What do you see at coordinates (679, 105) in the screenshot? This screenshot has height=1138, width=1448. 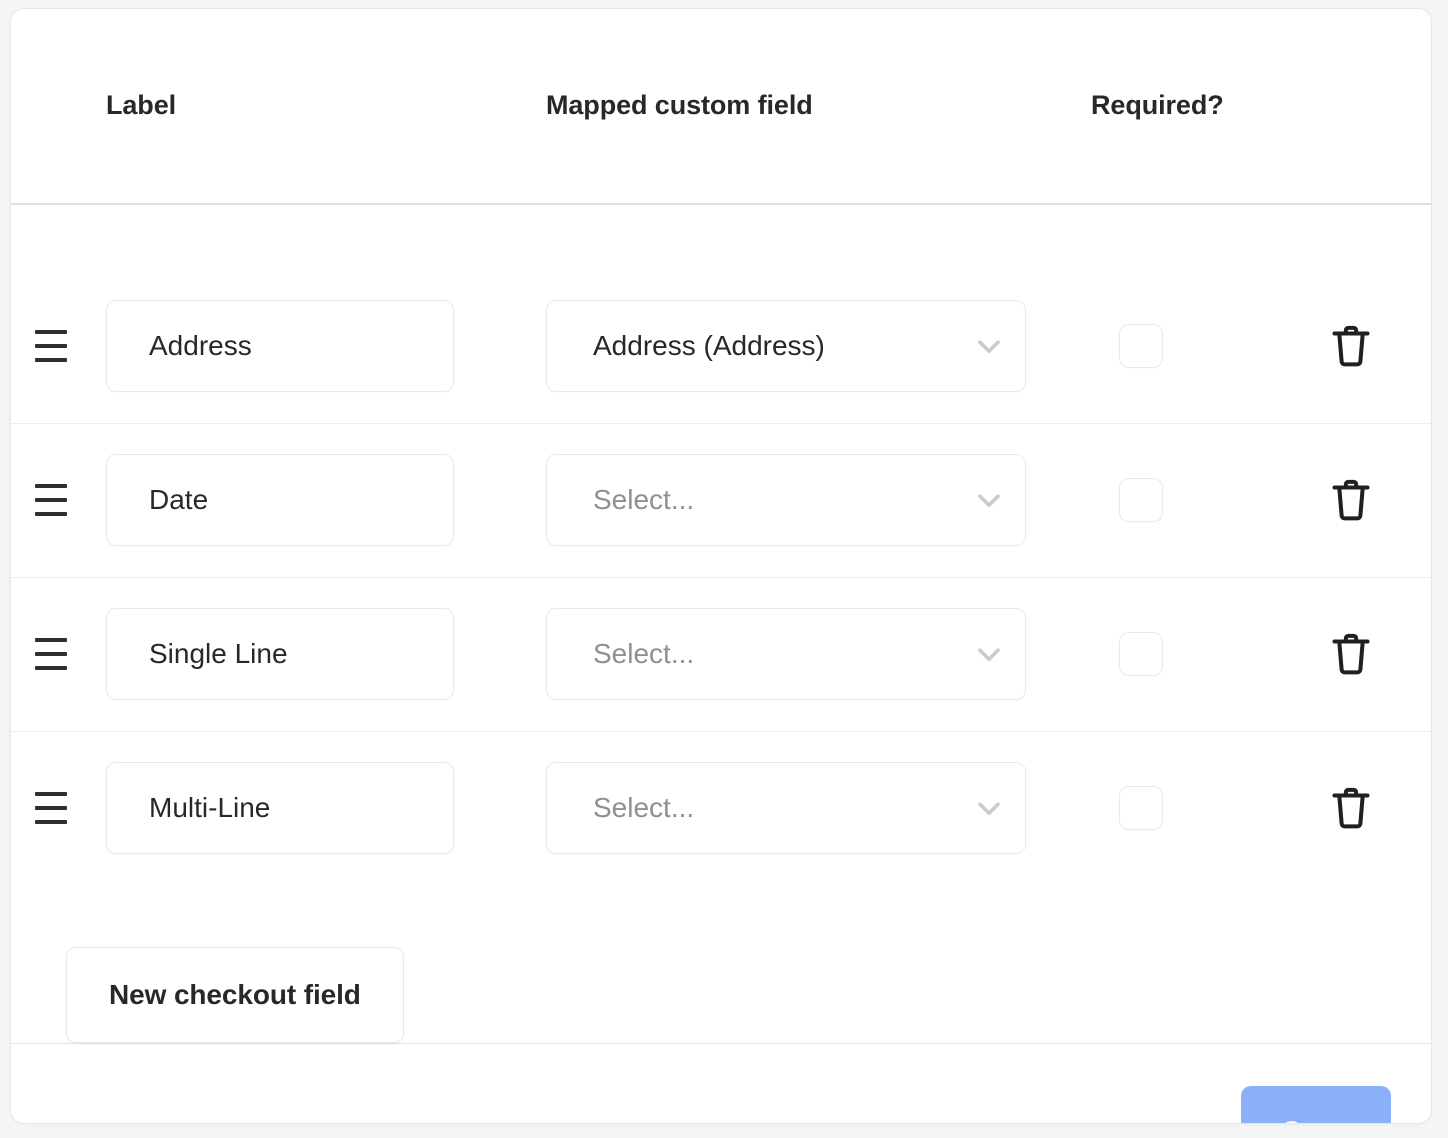 I see `column-header-mapped-custom-field: Mapped custom field` at bounding box center [679, 105].